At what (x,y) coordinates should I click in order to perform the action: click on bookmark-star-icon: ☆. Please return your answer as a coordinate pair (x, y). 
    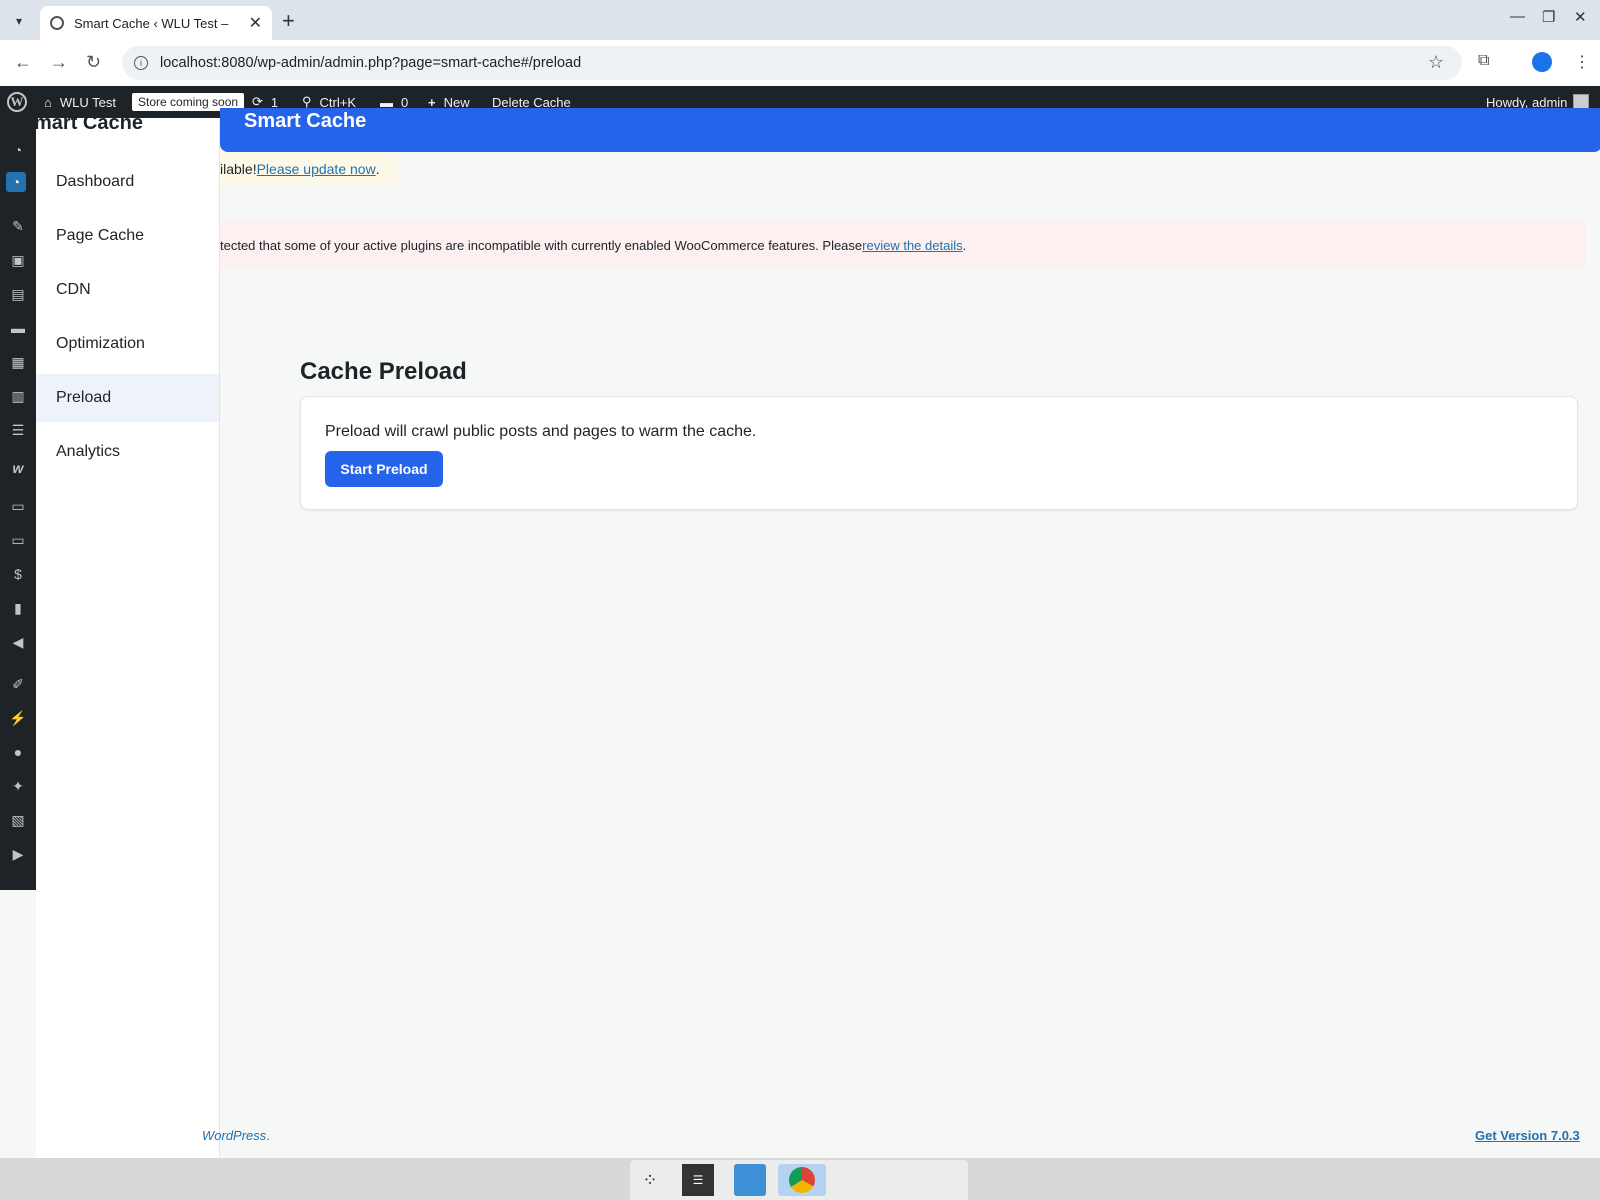
    Looking at the image, I should click on (1436, 62).